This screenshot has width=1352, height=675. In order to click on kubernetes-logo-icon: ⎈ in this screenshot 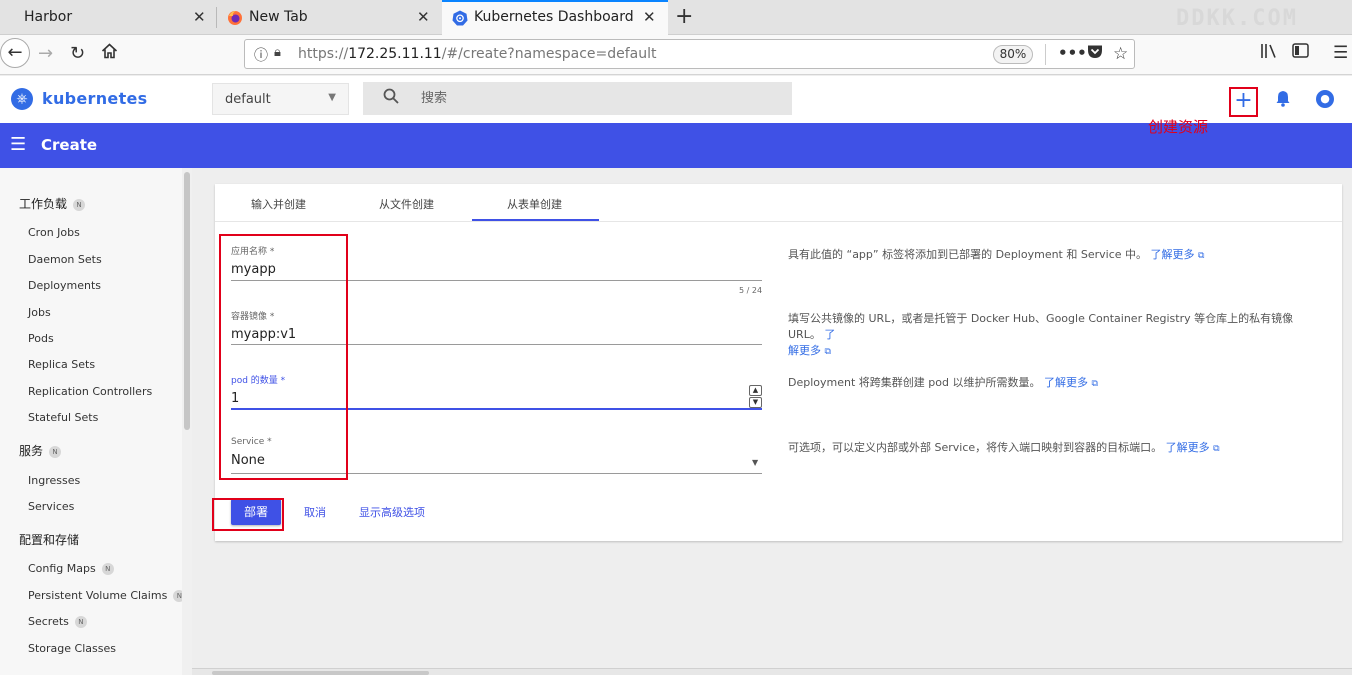, I will do `click(22, 99)`.